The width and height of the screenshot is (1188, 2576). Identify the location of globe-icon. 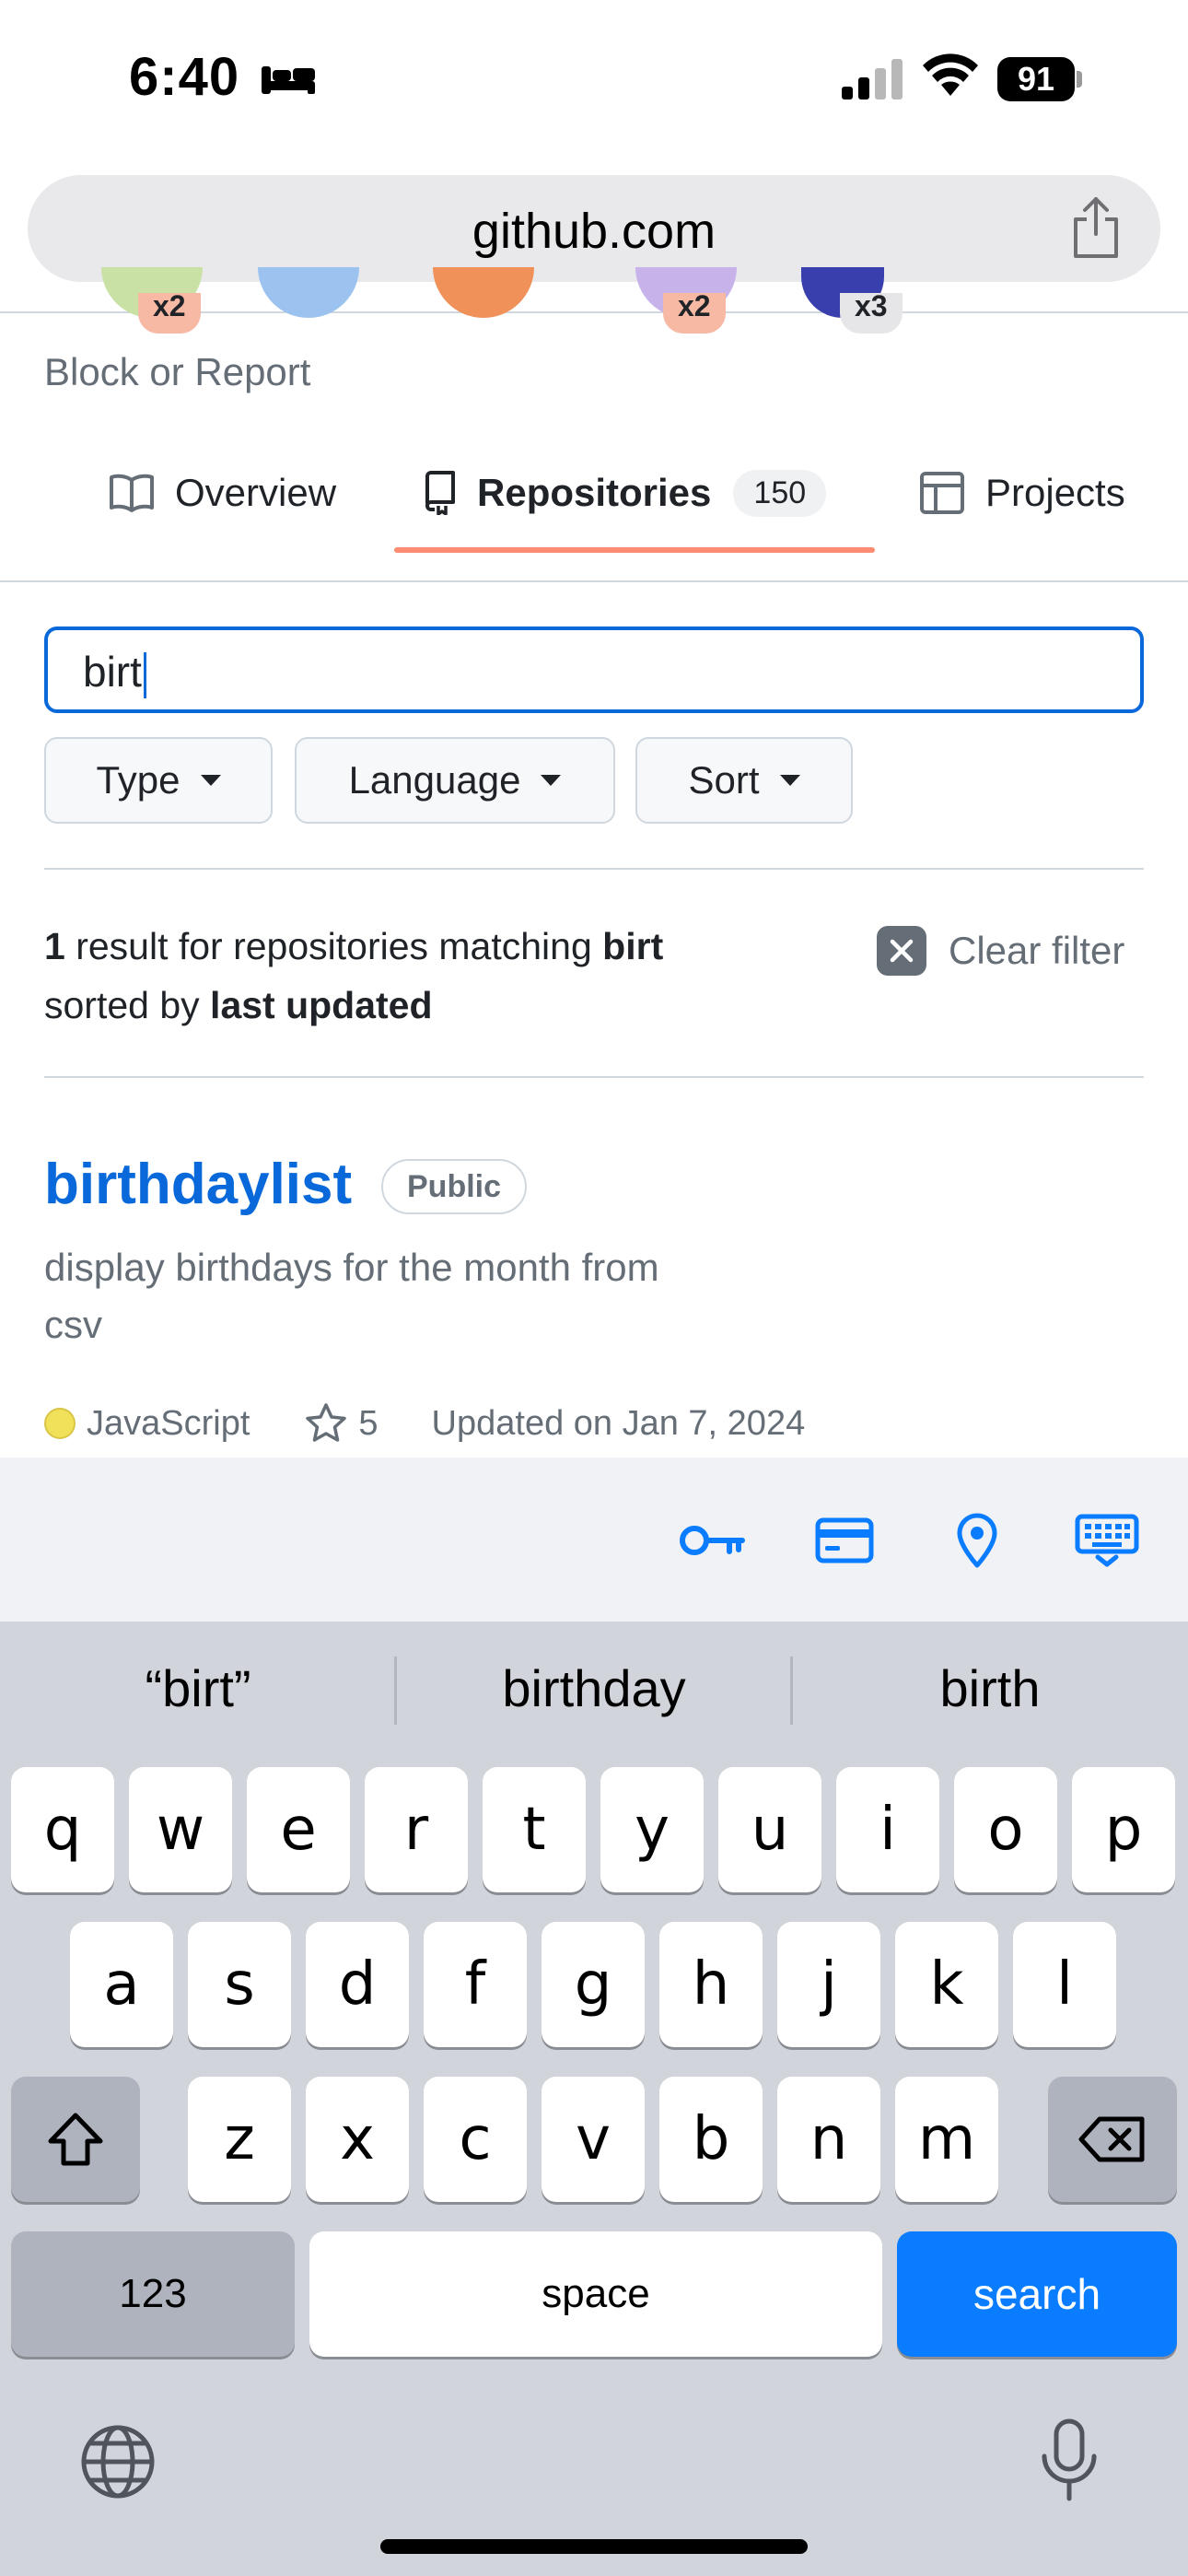
(118, 2461).